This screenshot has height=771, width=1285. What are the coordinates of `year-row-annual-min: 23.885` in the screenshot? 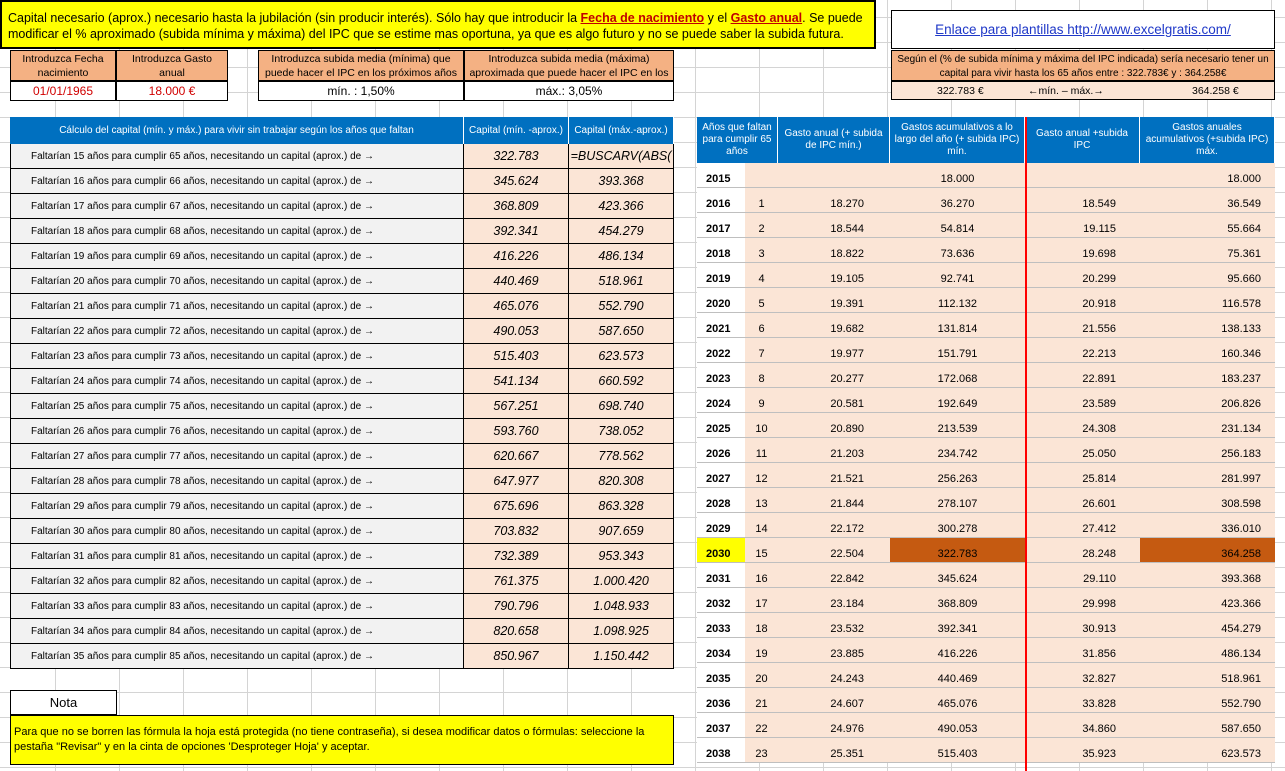 It's located at (834, 650).